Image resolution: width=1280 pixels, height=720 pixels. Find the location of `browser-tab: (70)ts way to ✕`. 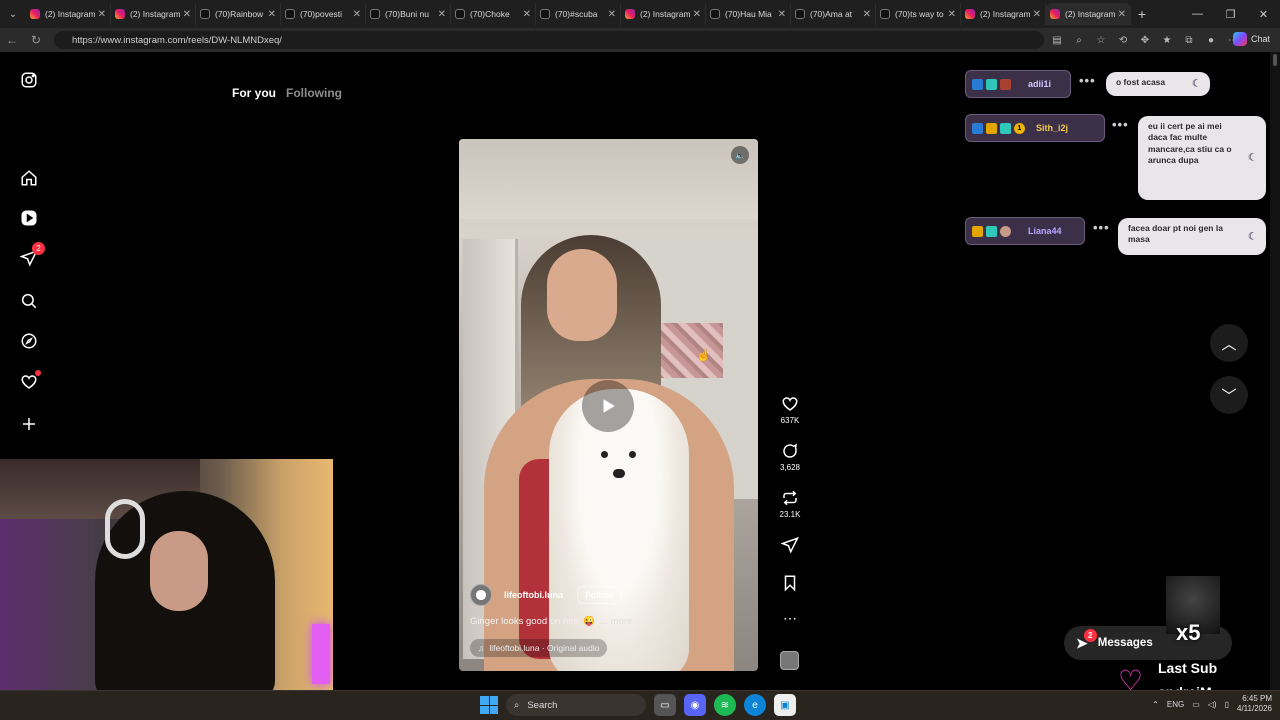

browser-tab: (70)ts way to ✕ is located at coordinates (918, 14).